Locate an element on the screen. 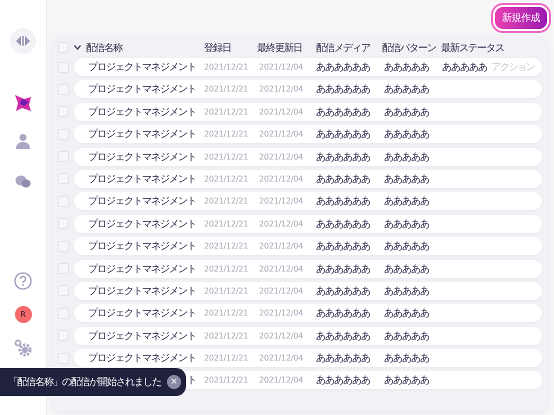 This screenshot has height=415, width=554. collapse-button is located at coordinates (23, 41).